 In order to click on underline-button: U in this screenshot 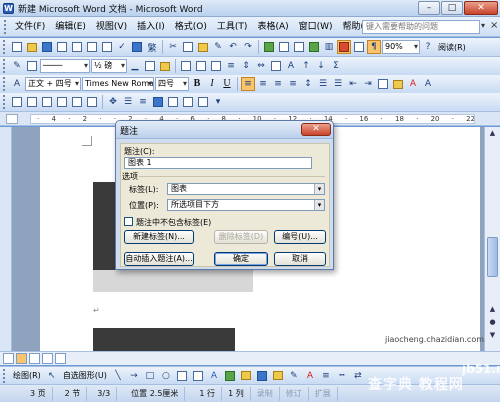, I will do `click(227, 84)`.